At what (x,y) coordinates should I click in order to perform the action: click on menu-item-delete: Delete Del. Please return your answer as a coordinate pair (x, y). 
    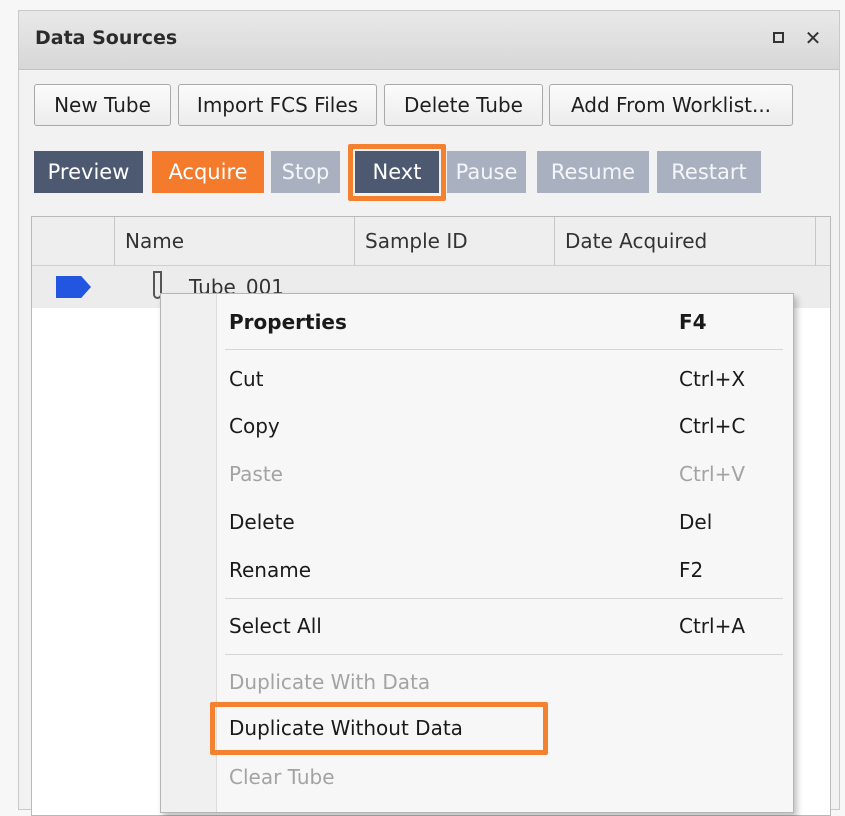
    Looking at the image, I should click on (500, 522).